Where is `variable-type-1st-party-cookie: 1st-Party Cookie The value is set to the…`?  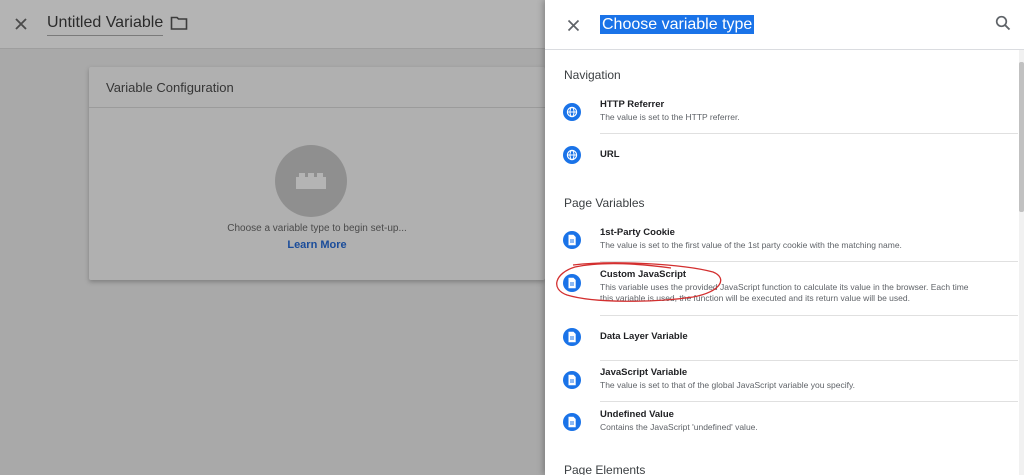 variable-type-1st-party-cookie: 1st-Party Cookie The value is set to the… is located at coordinates (809, 244).